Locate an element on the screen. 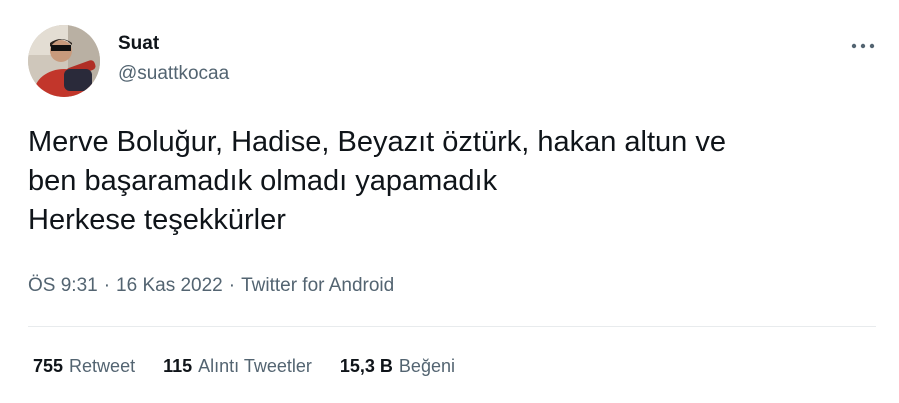 Image resolution: width=899 pixels, height=403 pixels. profile-photo-icon is located at coordinates (64, 61).